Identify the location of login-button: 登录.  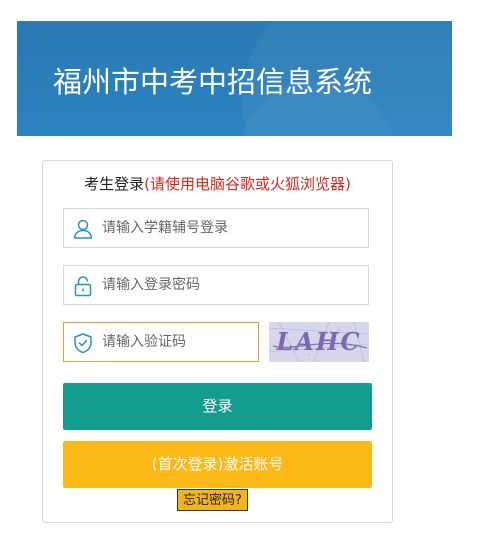
(217, 406).